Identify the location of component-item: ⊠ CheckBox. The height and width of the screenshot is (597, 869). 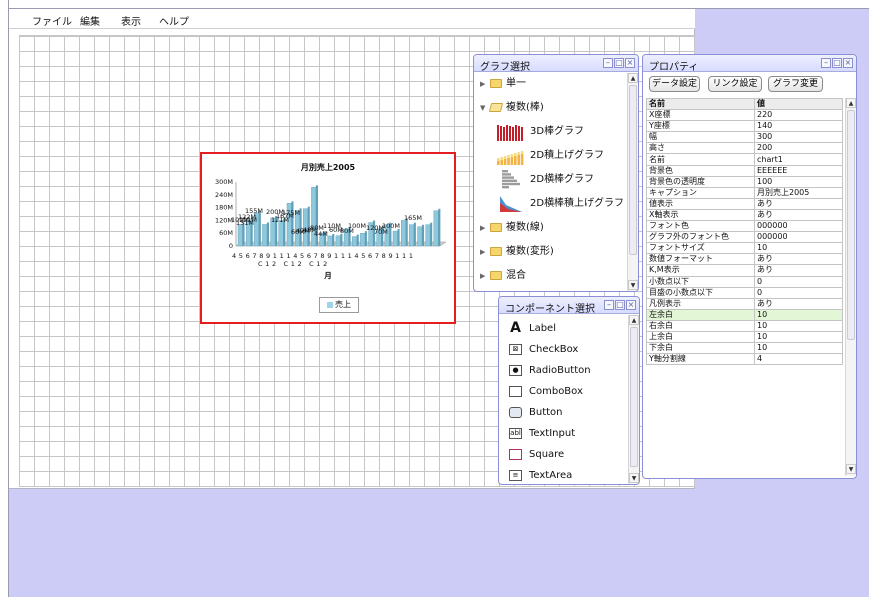
(543, 350).